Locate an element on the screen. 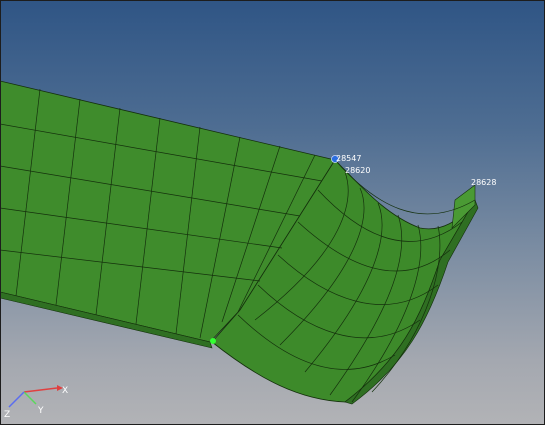 This screenshot has width=545, height=425. z-axis-line is located at coordinates (16, 399).